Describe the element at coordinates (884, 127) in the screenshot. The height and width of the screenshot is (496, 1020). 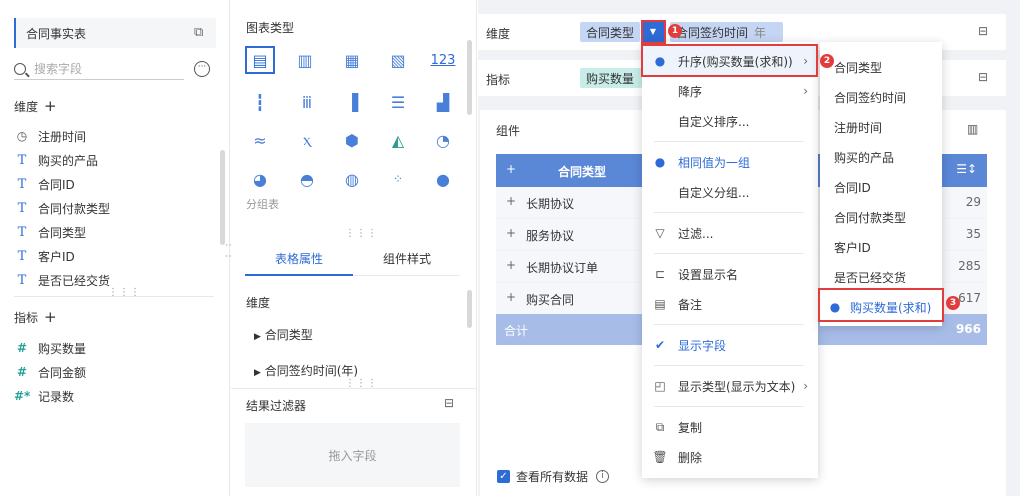
I see `submenu-item: 注册时间` at that location.